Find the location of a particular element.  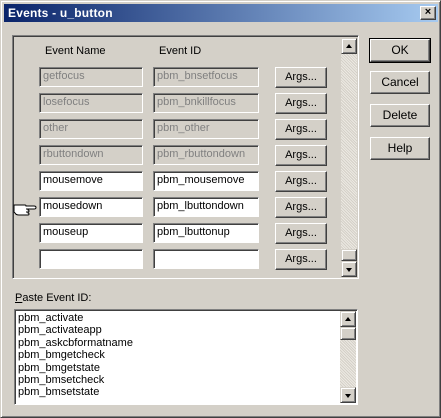

event-id-field is located at coordinates (206, 259).